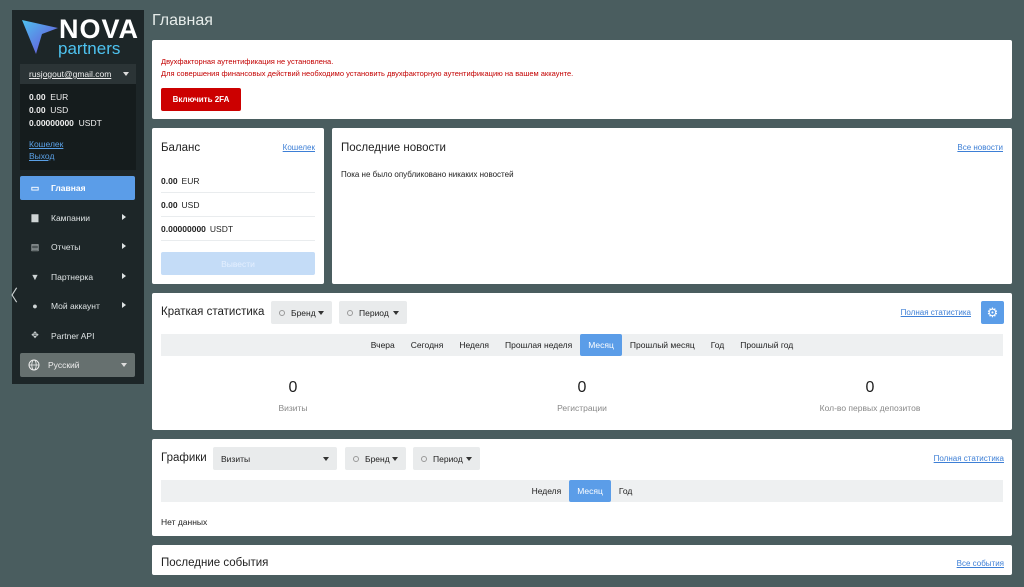 This screenshot has width=1024, height=587. I want to click on gear-icon: ⚙, so click(992, 312).